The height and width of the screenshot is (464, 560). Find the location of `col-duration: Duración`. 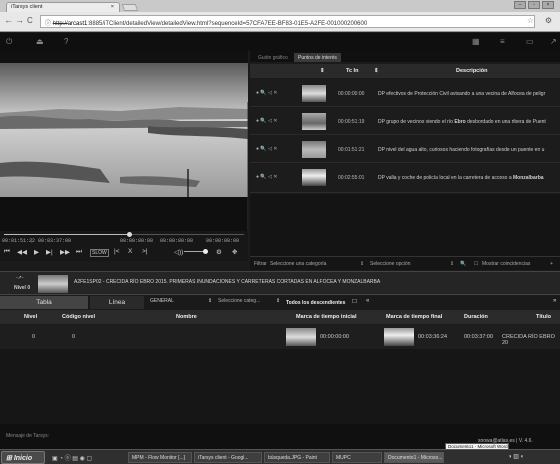

col-duration: Duración is located at coordinates (476, 317).